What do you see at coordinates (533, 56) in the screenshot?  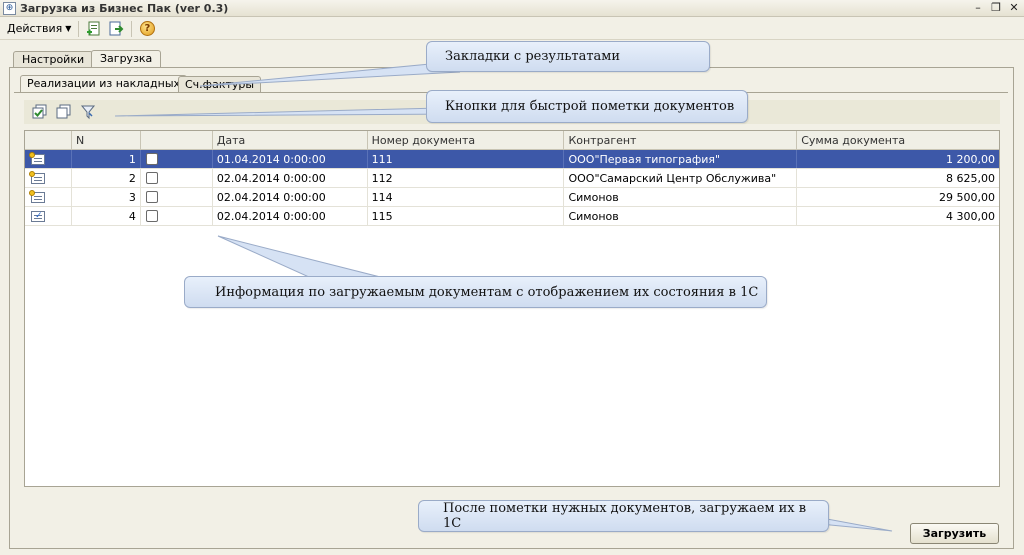 I see `callout-tabs-text: Закладки с результатами` at bounding box center [533, 56].